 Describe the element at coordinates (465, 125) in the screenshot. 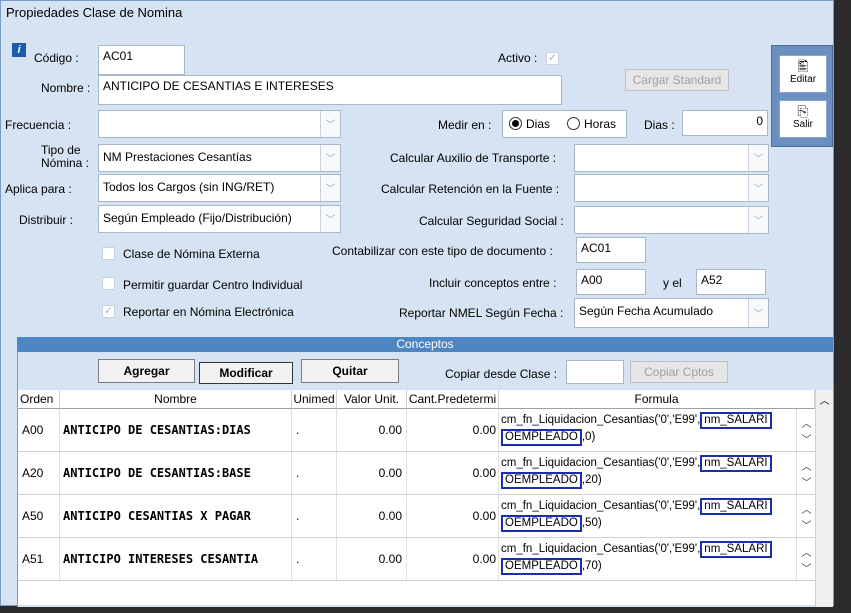

I see `medir-label: Medir en :` at that location.